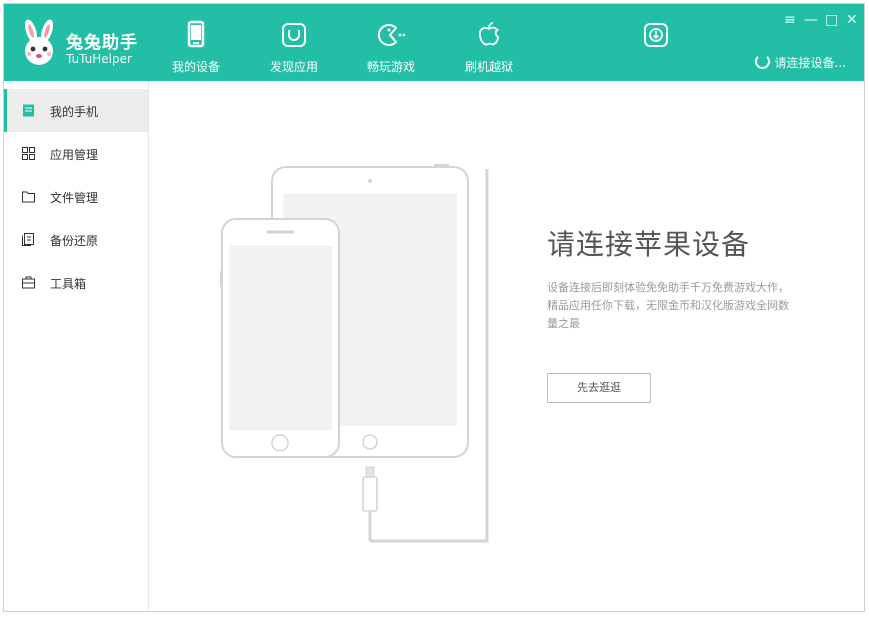  I want to click on browse-first-button: 先去逛逛, so click(599, 388).